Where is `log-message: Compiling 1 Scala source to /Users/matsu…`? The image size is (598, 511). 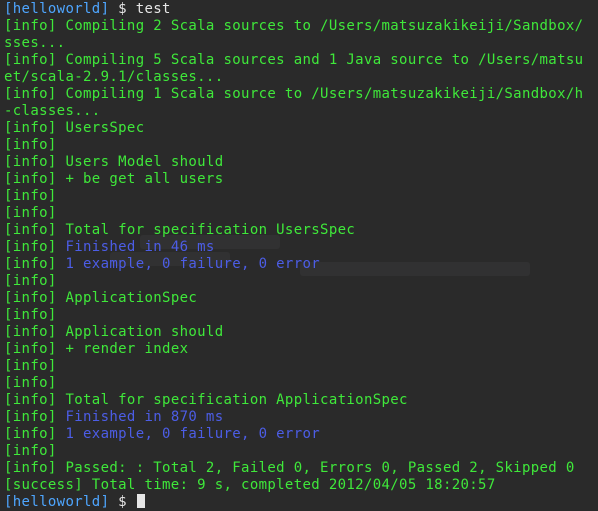
log-message: Compiling 1 Scala source to /Users/matsu… is located at coordinates (324, 94).